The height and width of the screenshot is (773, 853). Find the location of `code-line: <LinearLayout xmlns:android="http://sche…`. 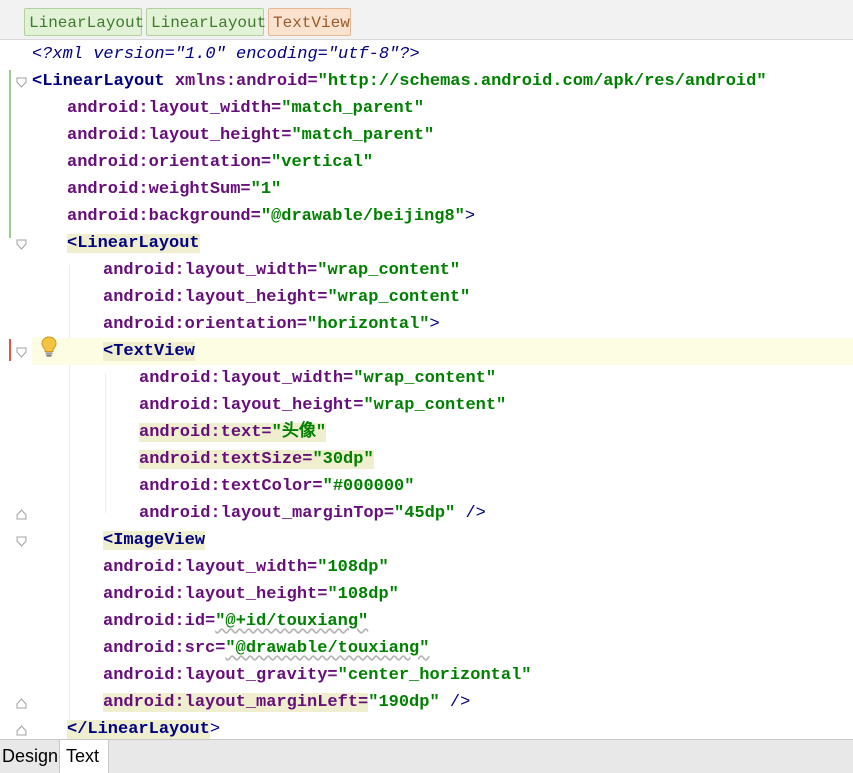

code-line: <LinearLayout xmlns:android="http://sche… is located at coordinates (399, 81).